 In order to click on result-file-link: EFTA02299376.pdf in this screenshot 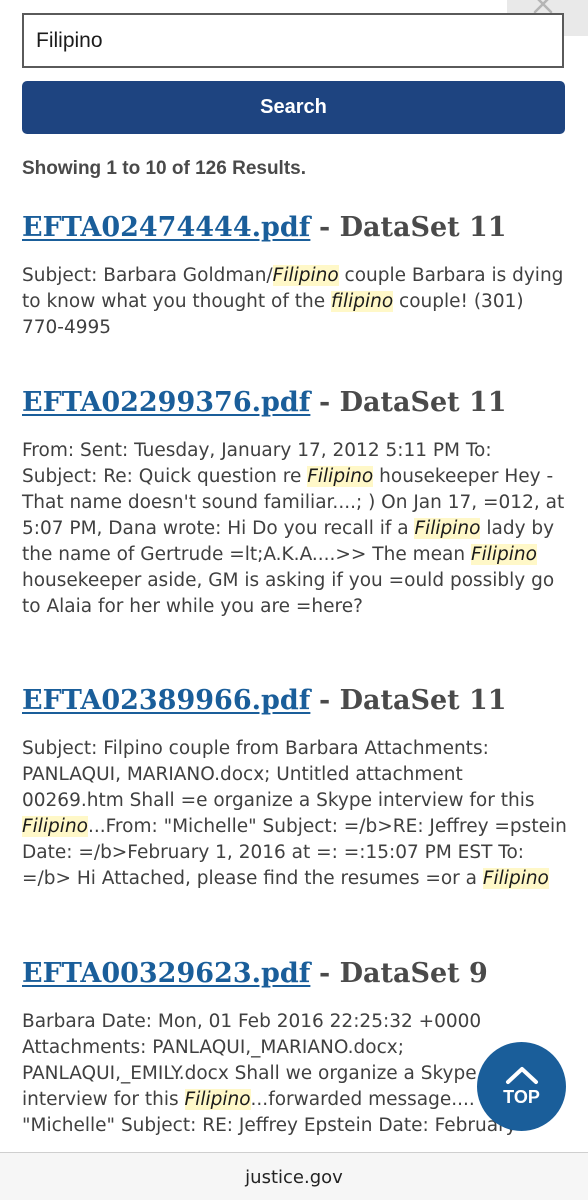, I will do `click(166, 402)`.